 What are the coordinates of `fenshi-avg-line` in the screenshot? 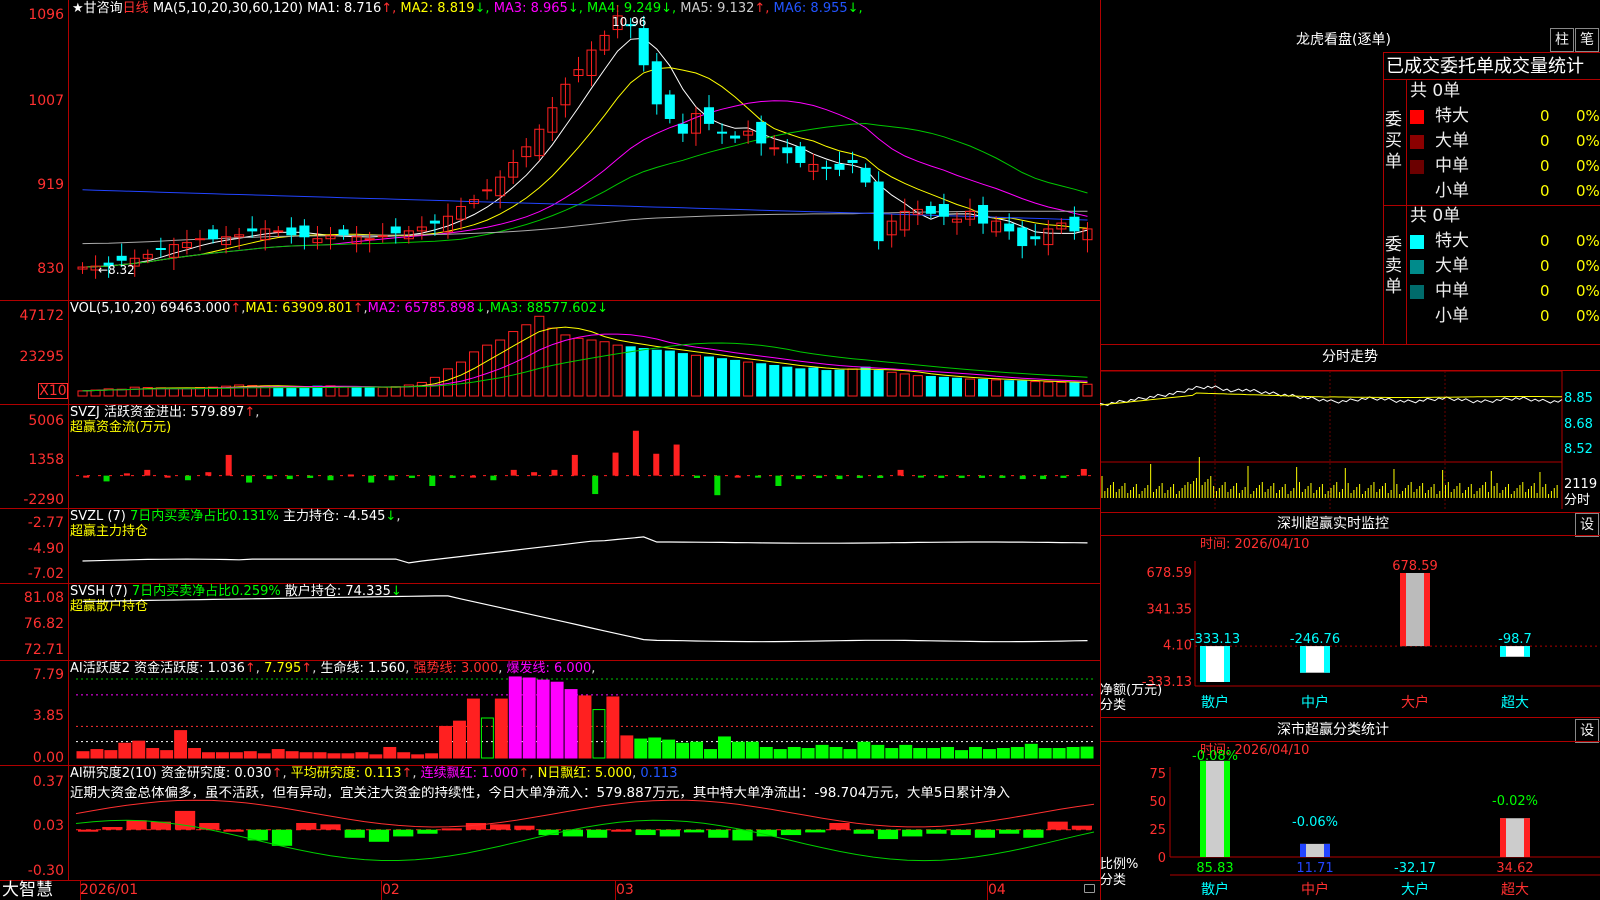 It's located at (1331, 399).